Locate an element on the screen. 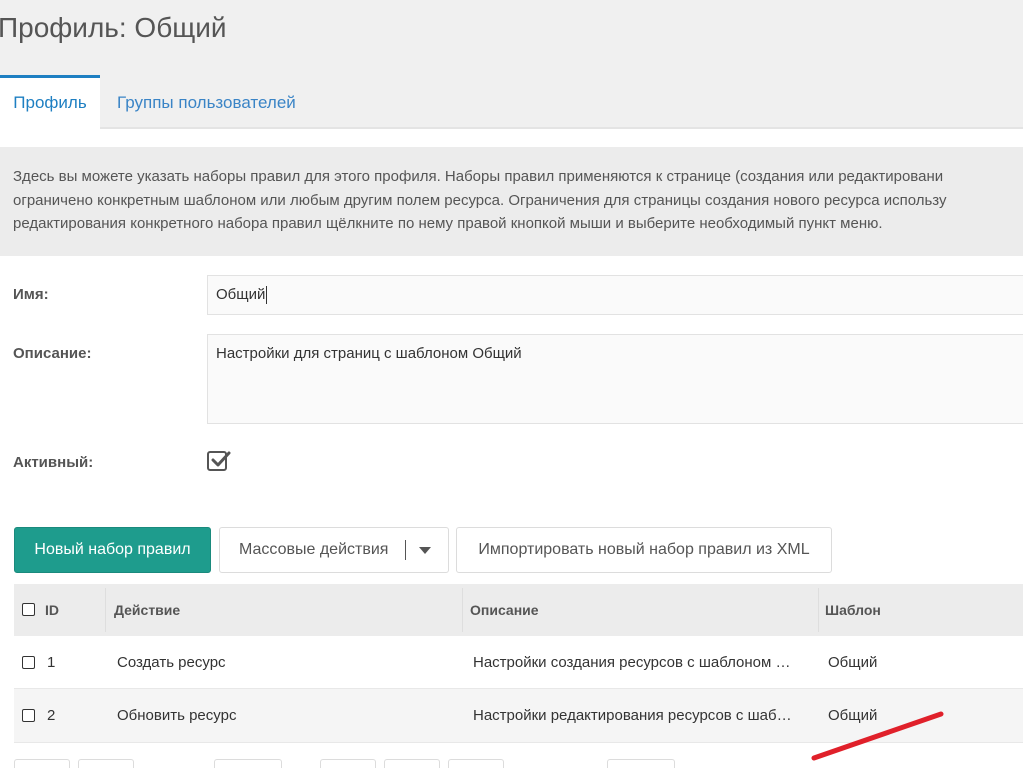  tab-profile: Профиль is located at coordinates (50, 102).